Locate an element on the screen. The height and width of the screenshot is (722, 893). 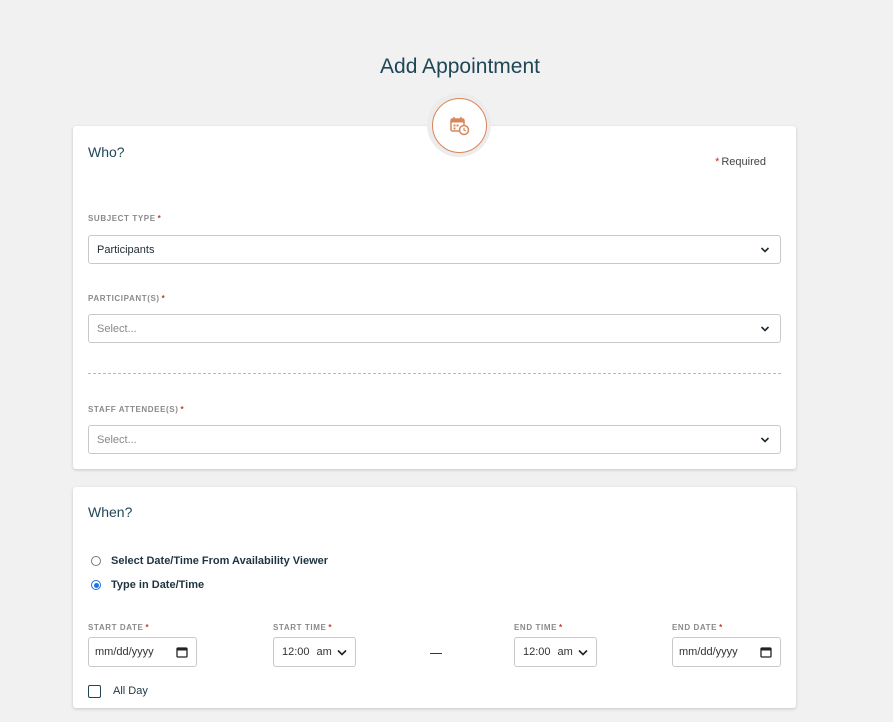
end-date-value: mm/dd/yyyy is located at coordinates (708, 652).